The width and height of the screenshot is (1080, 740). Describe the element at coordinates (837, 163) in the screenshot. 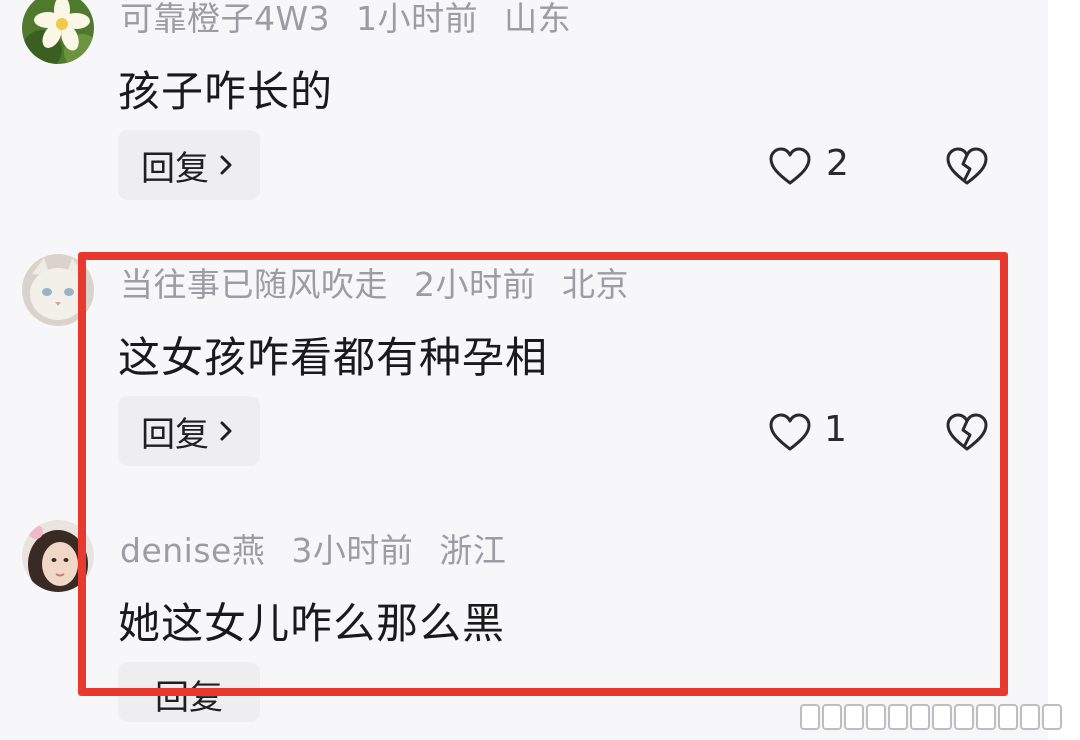

I see `like-count: 2` at that location.